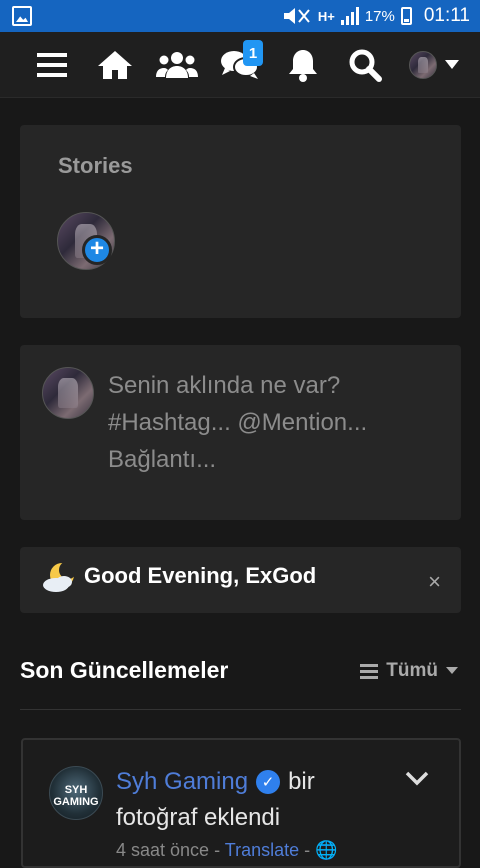 The width and height of the screenshot is (480, 868). I want to click on post-options-chevron-icon, so click(417, 778).